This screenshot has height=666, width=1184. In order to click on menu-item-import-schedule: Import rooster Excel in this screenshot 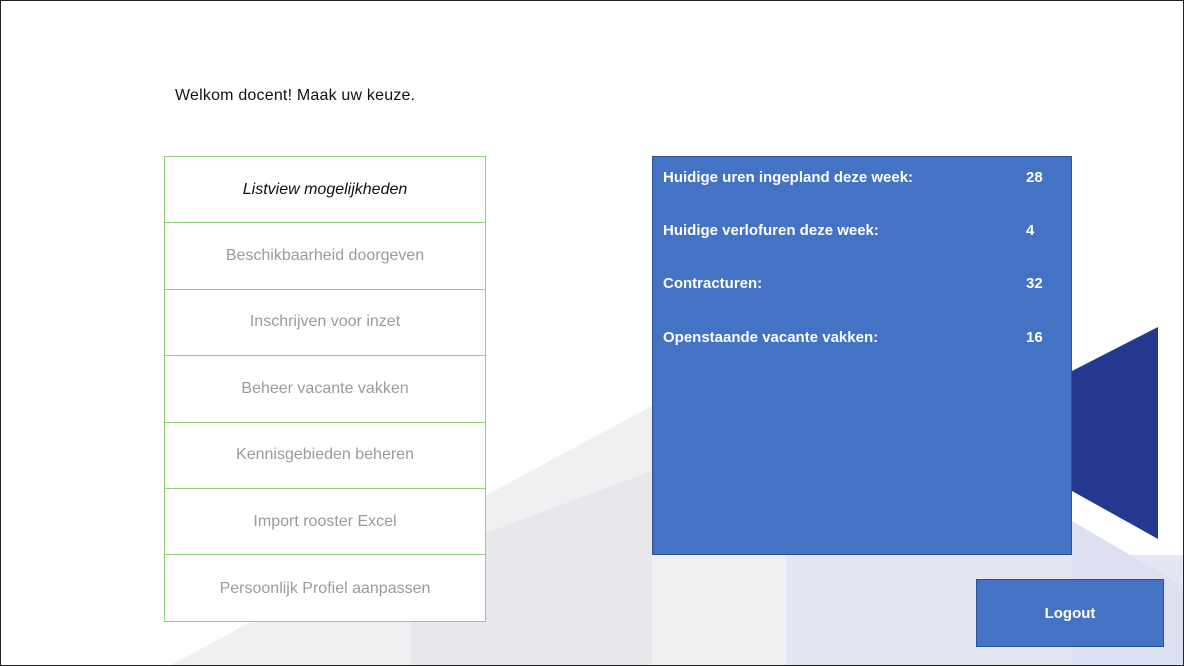, I will do `click(325, 522)`.